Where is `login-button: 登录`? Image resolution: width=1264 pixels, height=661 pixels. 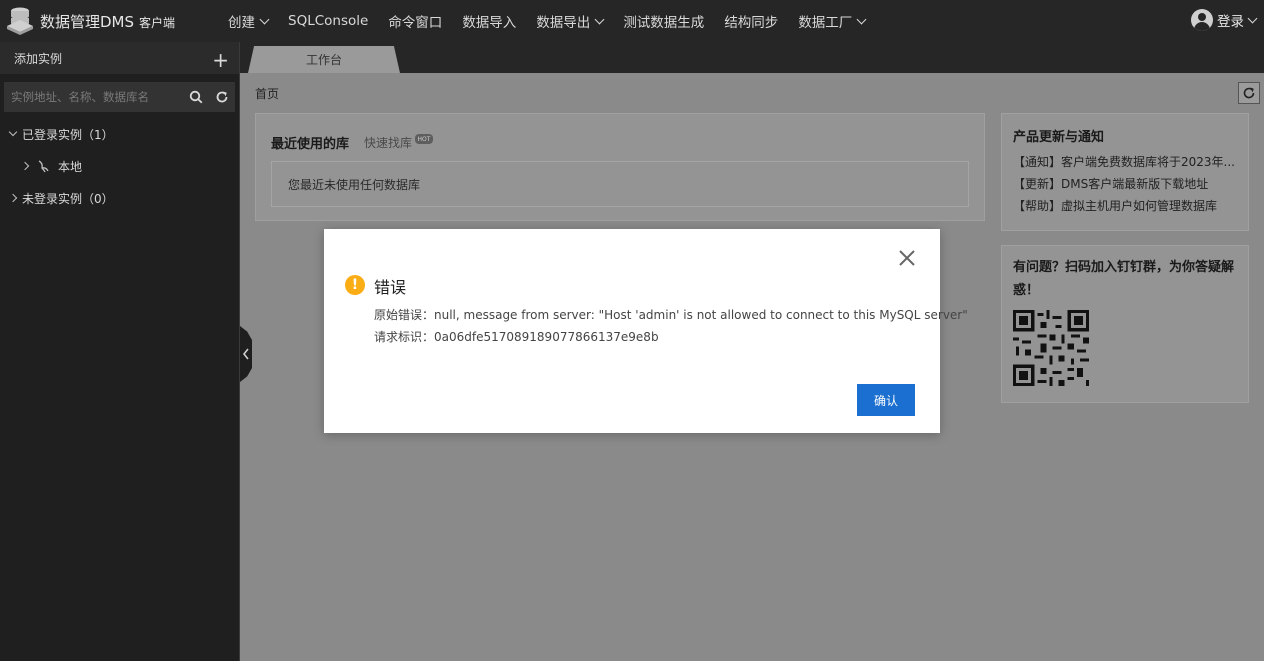 login-button: 登录 is located at coordinates (1224, 20).